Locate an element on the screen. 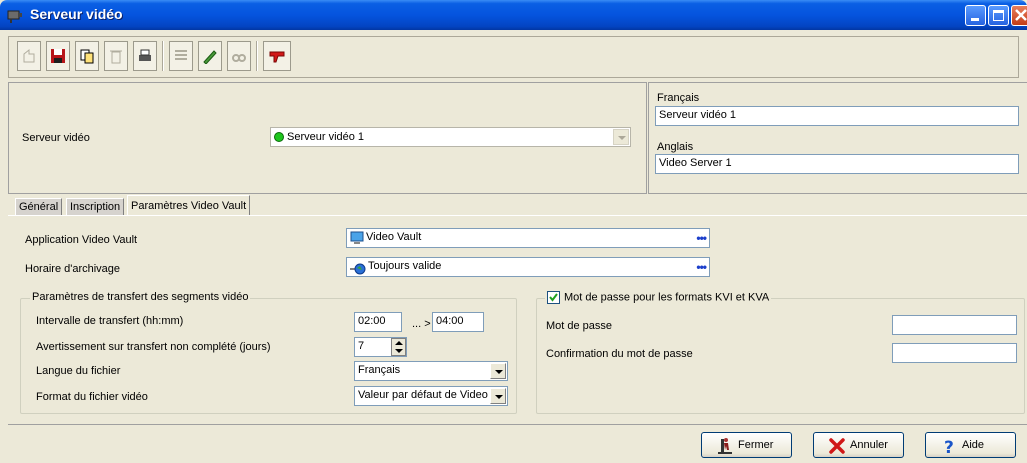  french-name-input: Serveur vidéo 1 is located at coordinates (837, 116).